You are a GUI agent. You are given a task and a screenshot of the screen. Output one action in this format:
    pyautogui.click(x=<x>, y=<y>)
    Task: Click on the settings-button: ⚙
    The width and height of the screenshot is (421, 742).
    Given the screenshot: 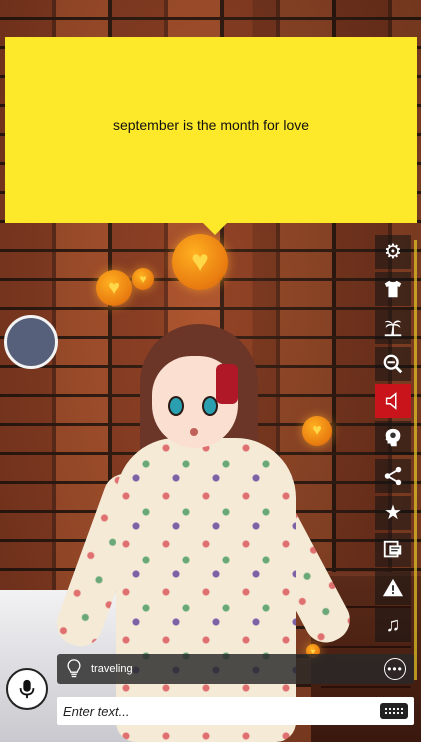 What is the action you would take?
    pyautogui.click(x=393, y=252)
    